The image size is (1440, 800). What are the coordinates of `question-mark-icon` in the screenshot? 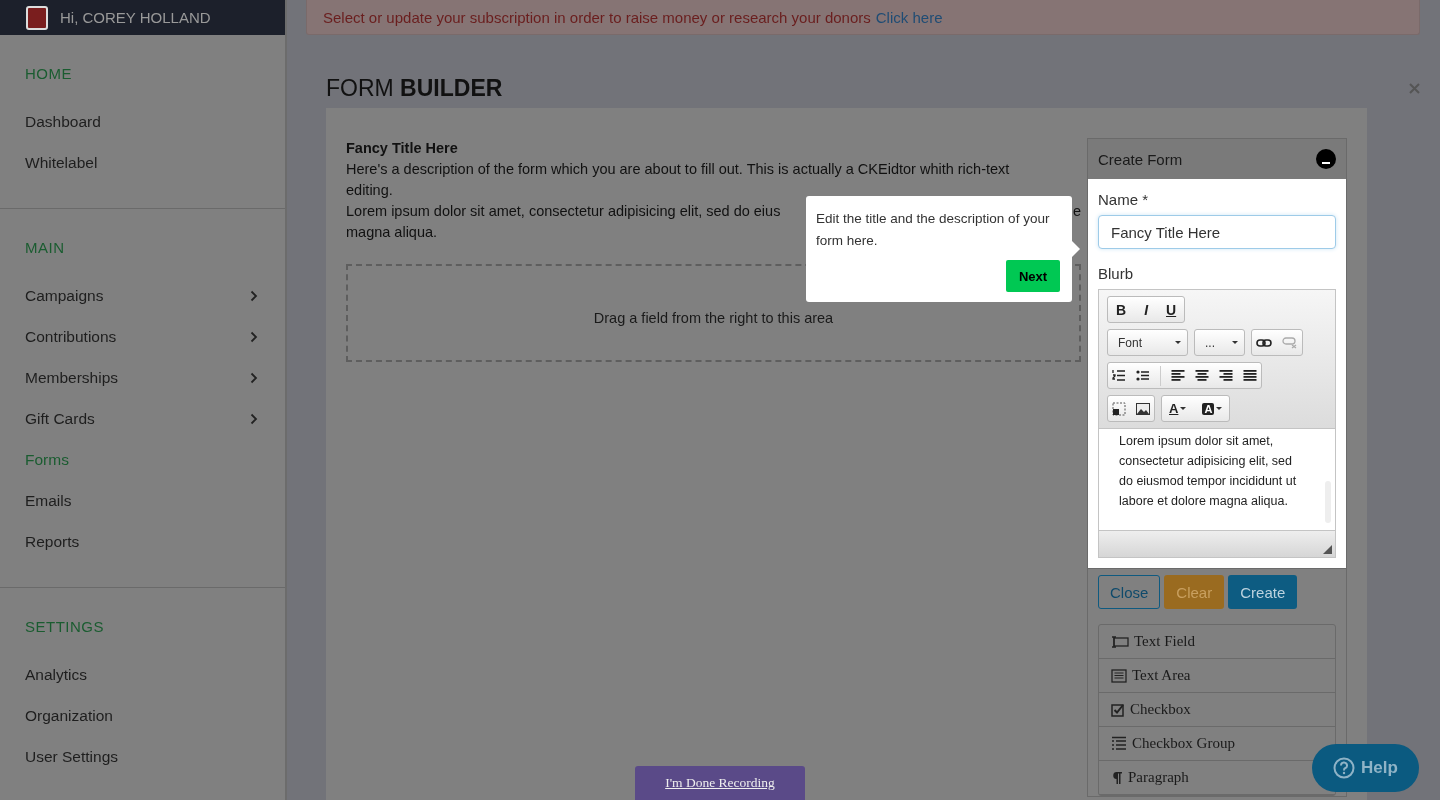 It's located at (1344, 768).